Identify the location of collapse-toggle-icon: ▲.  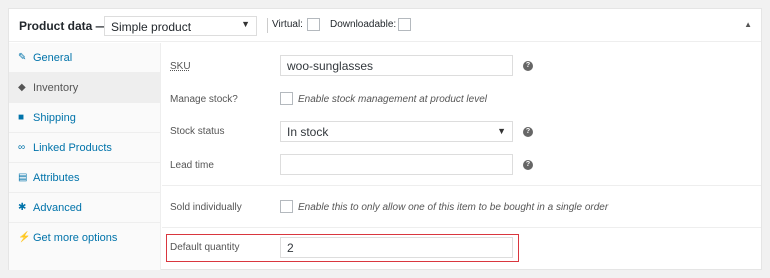
(748, 24).